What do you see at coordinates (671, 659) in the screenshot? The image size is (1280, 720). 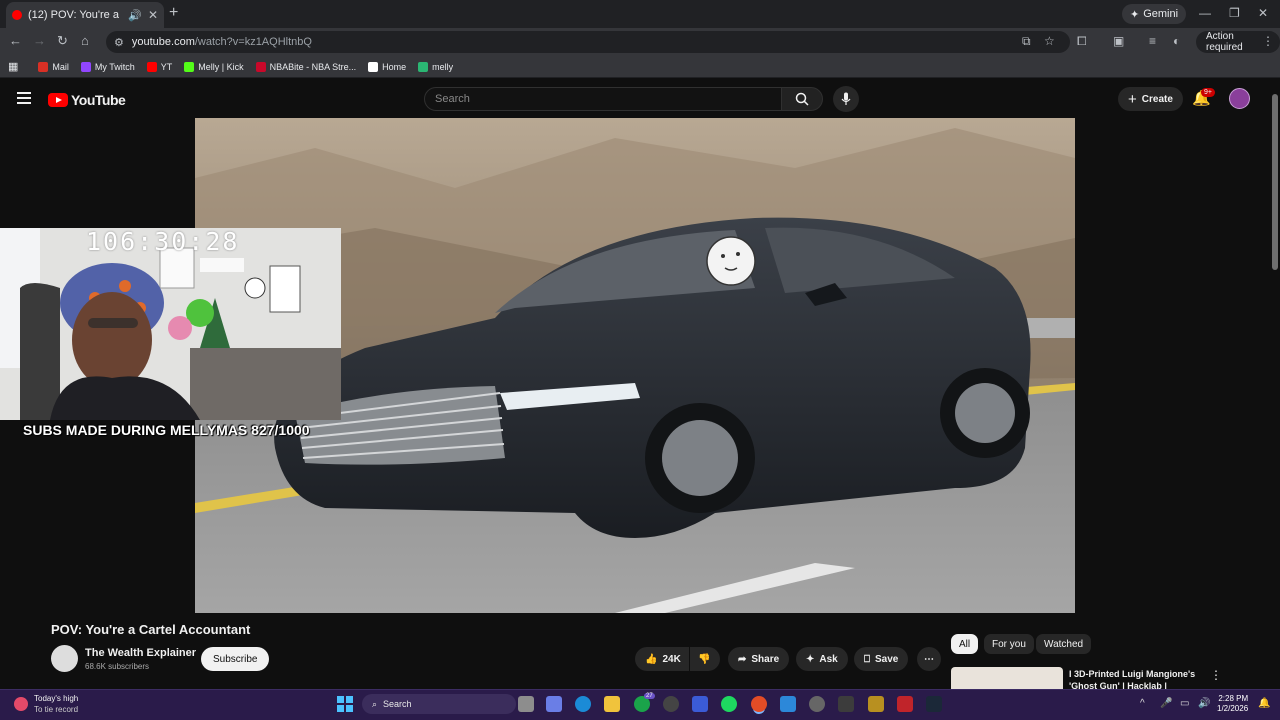 I see `like-count: 24K` at bounding box center [671, 659].